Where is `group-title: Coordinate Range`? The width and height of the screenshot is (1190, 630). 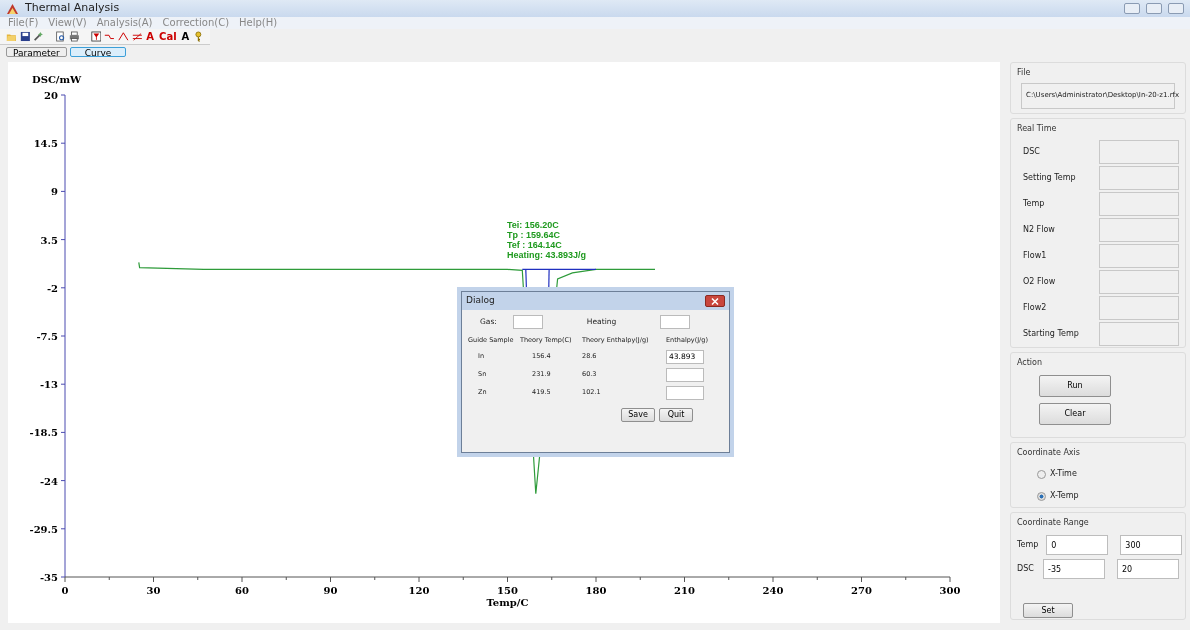
group-title: Coordinate Range is located at coordinates (1053, 523).